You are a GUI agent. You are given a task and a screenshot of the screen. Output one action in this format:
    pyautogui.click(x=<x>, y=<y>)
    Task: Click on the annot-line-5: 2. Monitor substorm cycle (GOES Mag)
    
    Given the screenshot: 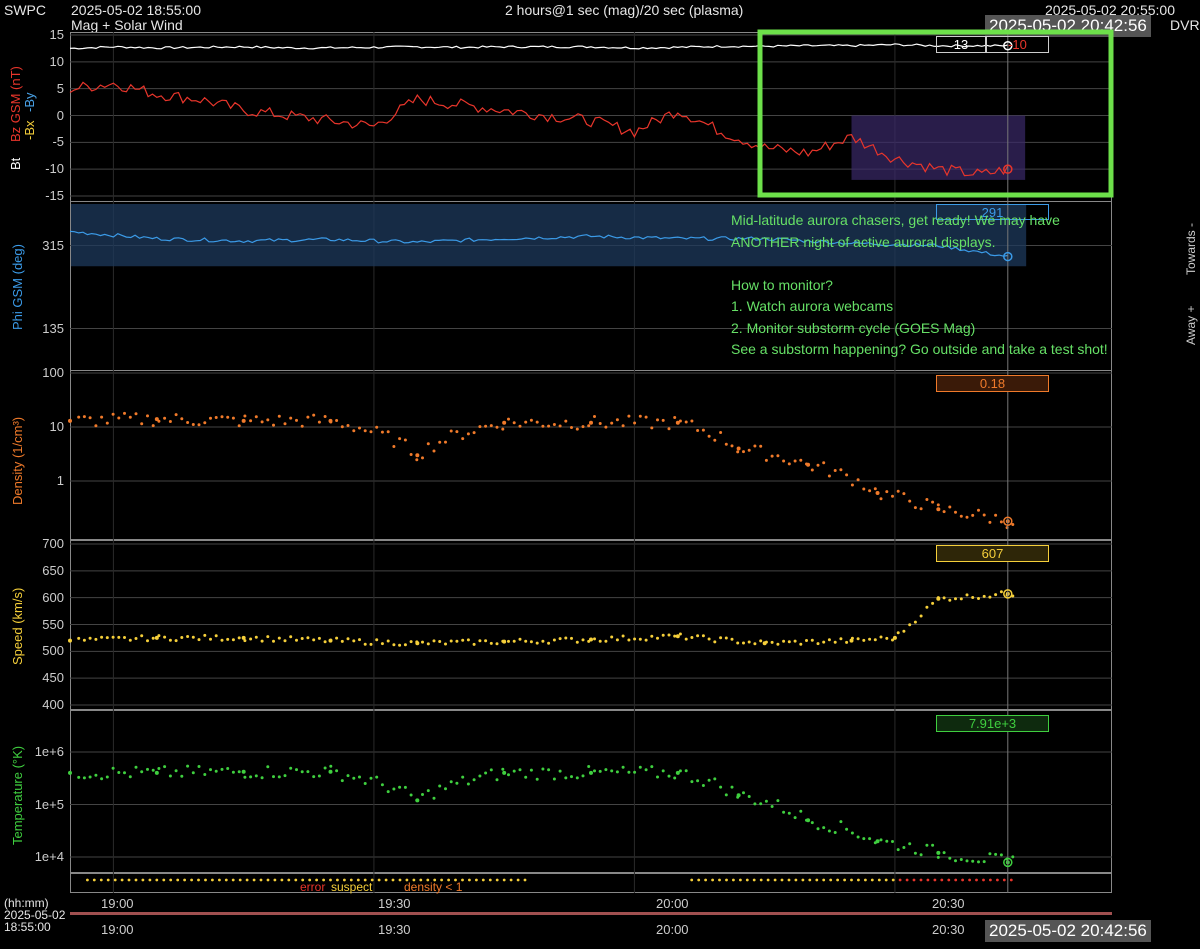 What is the action you would take?
    pyautogui.click(x=853, y=327)
    